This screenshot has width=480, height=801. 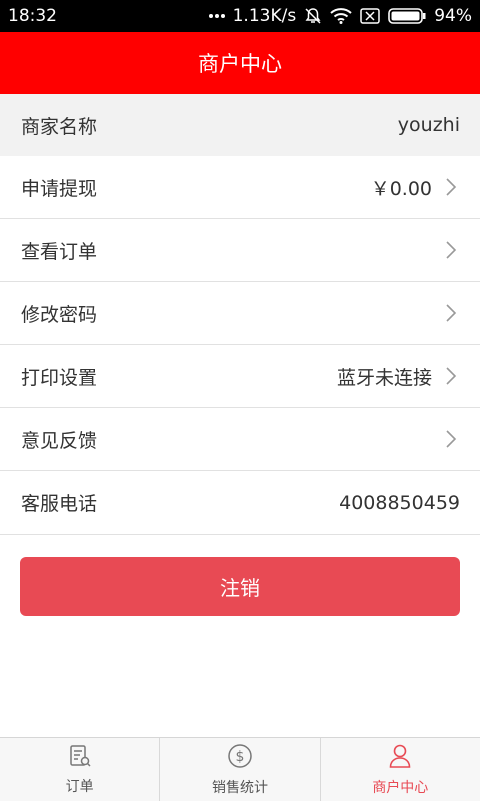 What do you see at coordinates (399, 502) in the screenshot?
I see `customer-service-phone: 4008850459` at bounding box center [399, 502].